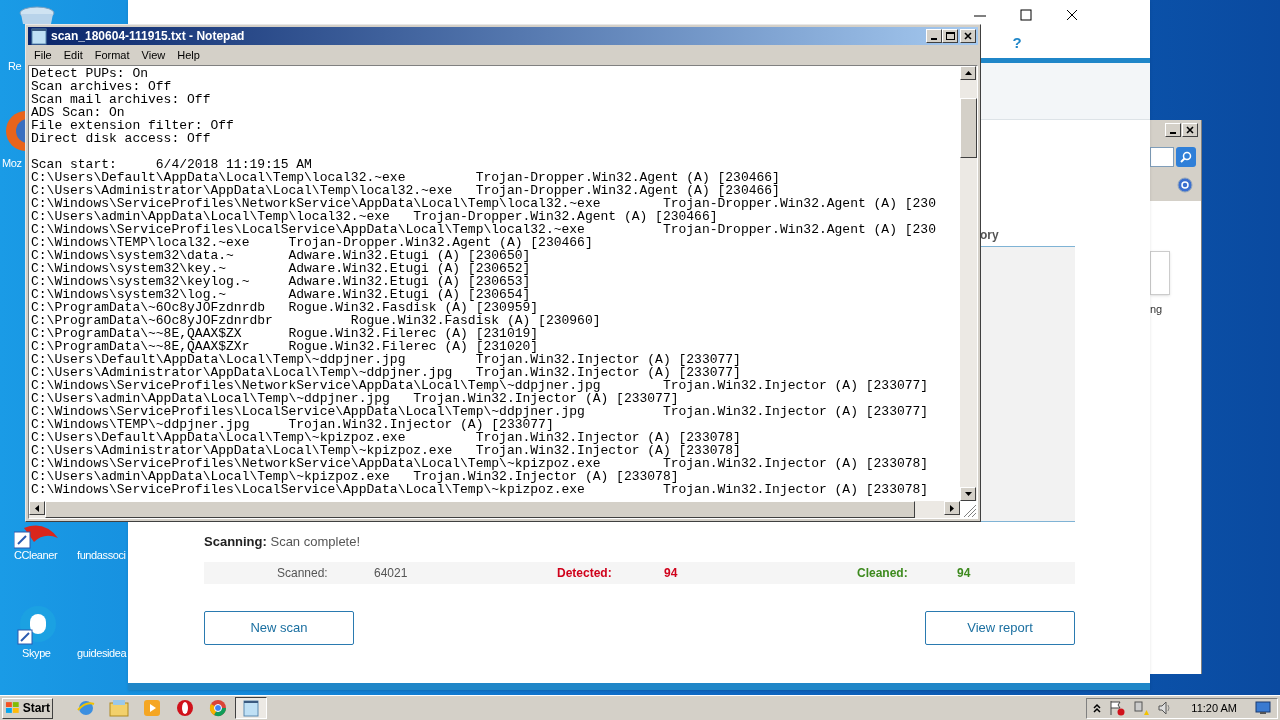 The image size is (1280, 720). I want to click on text-line: C:\Windows\system32\log.~ Adware.Win32.Etugi (A) [230654], so click(281, 294).